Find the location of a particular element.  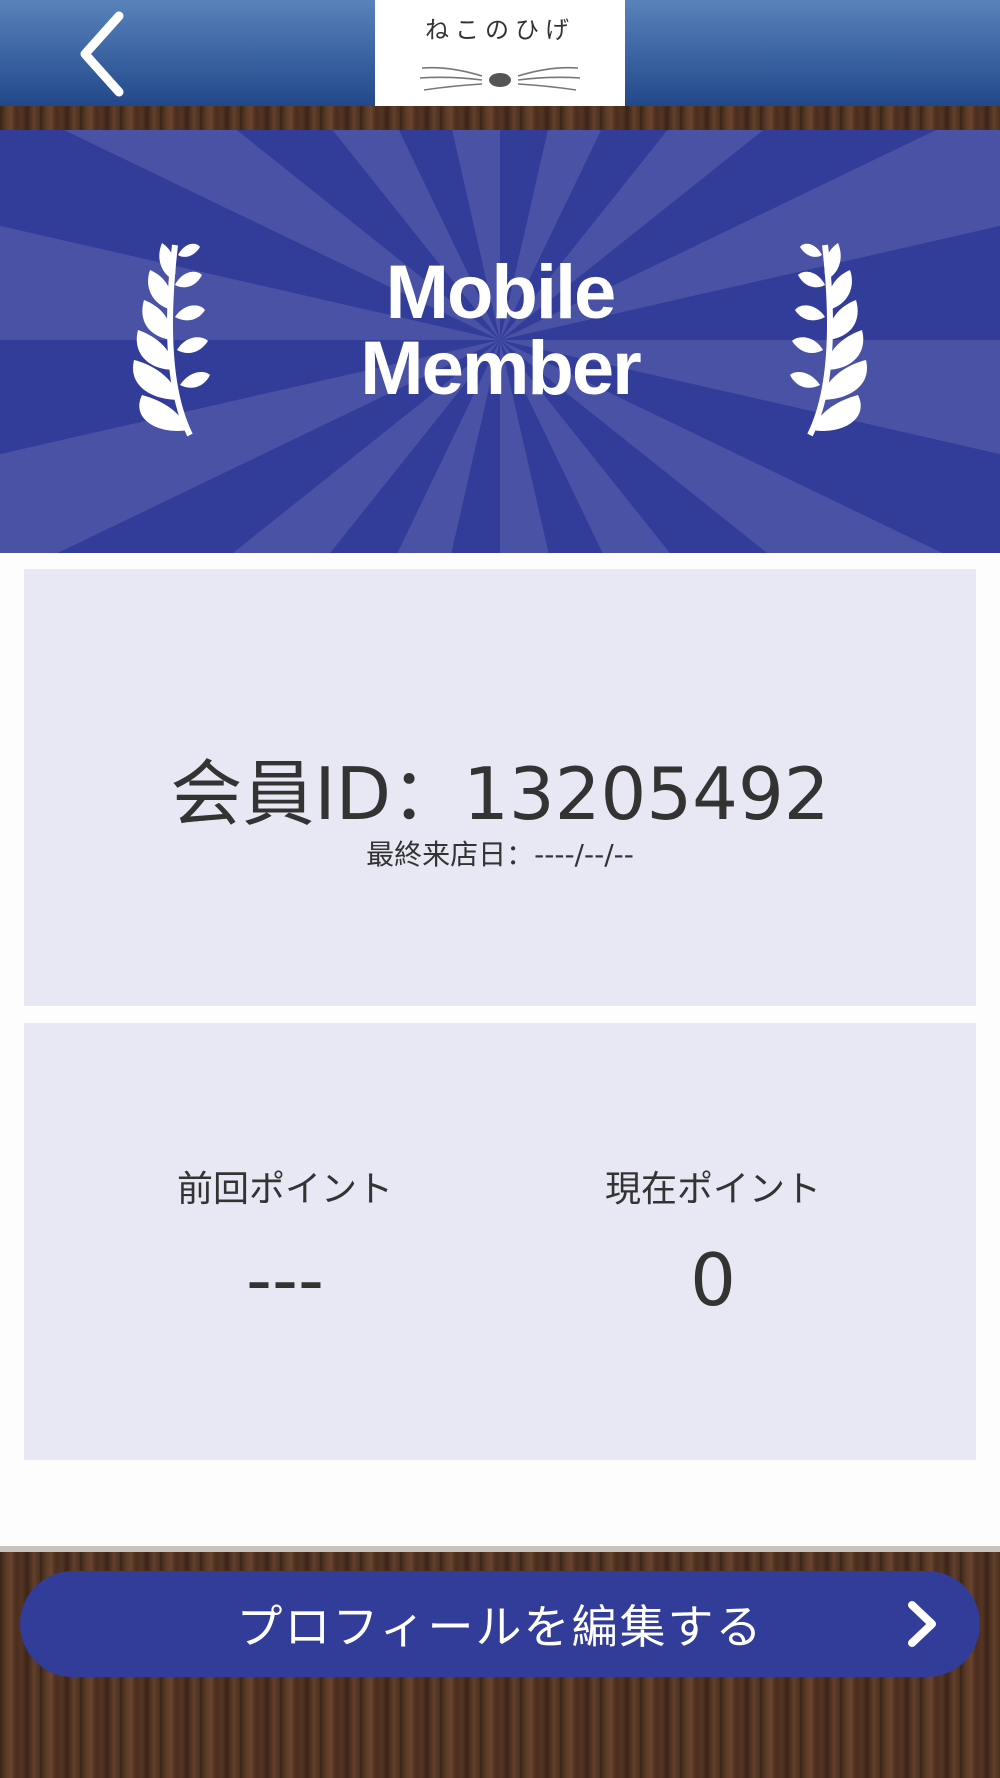

edit-profile-label: プロフィールを編集する is located at coordinates (500, 1627).